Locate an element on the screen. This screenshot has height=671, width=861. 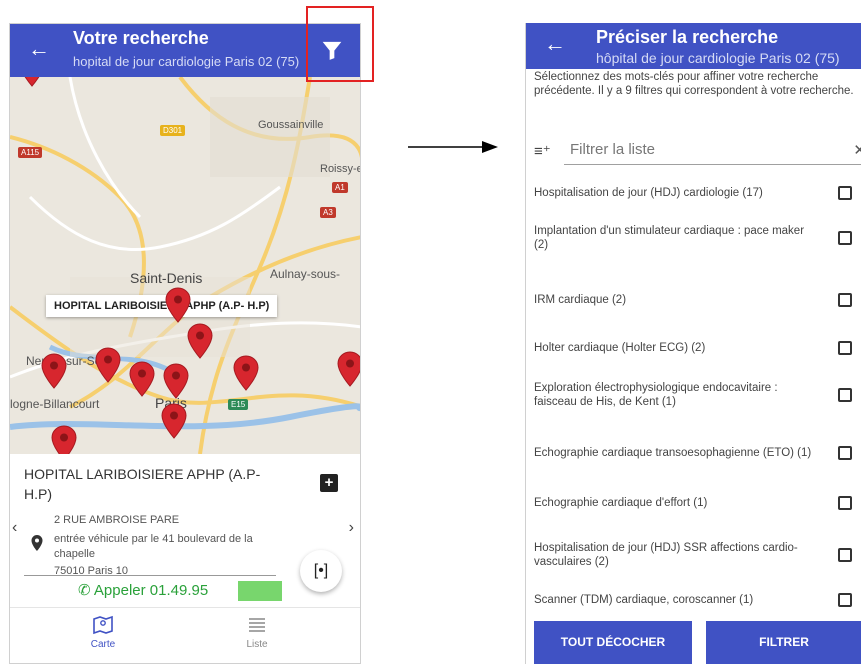
chevron-right-icon: › is located at coordinates (351, 528).